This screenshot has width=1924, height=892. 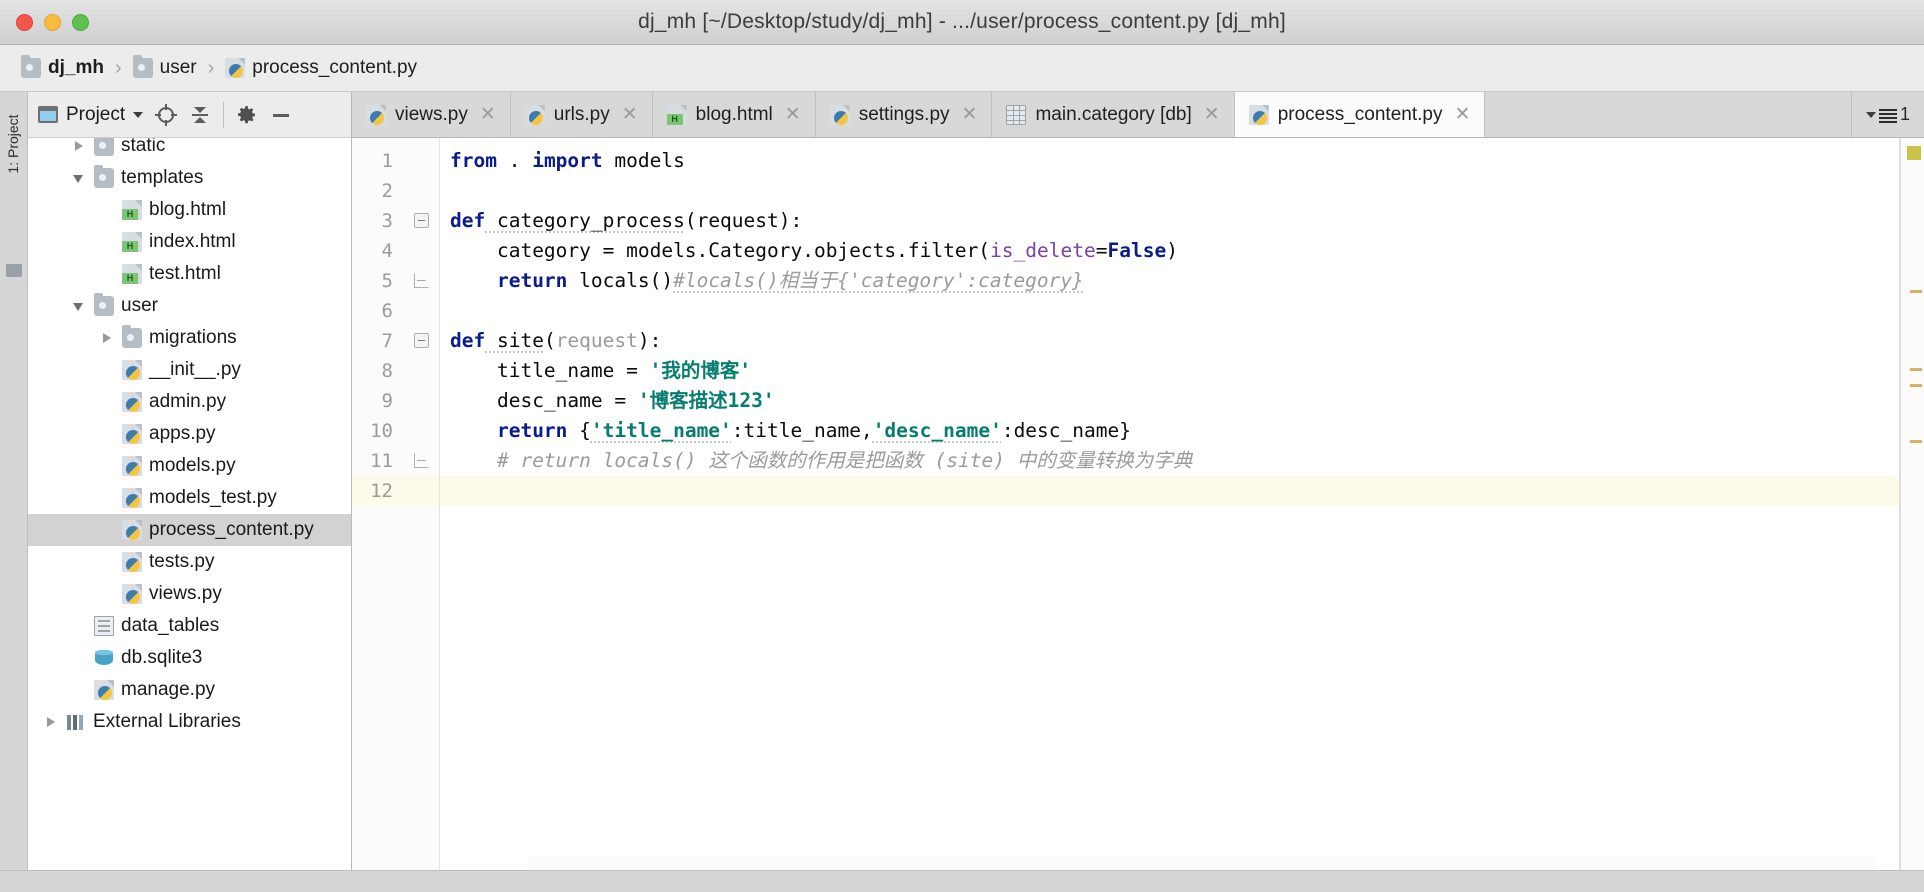 I want to click on token-text: desc_name =, so click(x=567, y=400).